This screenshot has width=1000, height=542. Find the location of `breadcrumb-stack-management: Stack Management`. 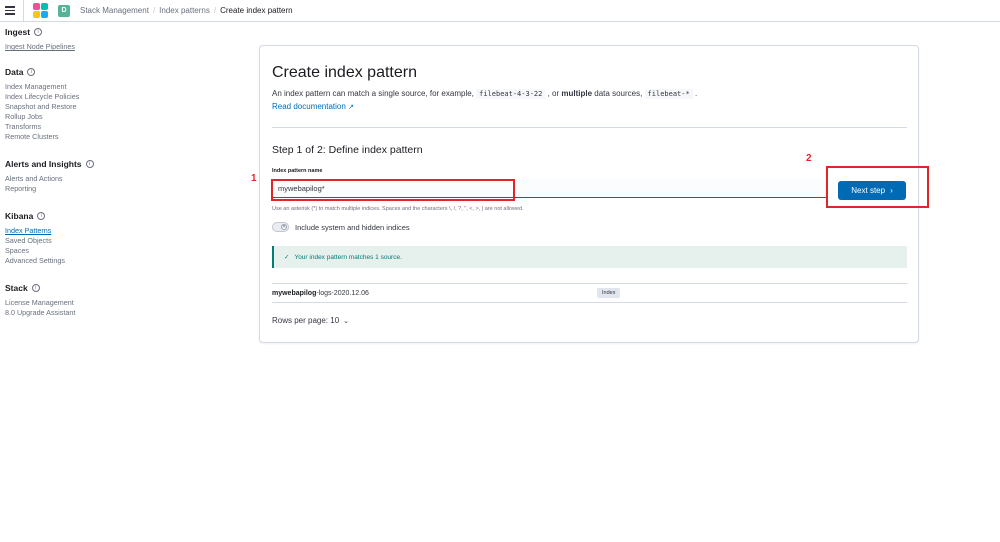

breadcrumb-stack-management: Stack Management is located at coordinates (114, 10).